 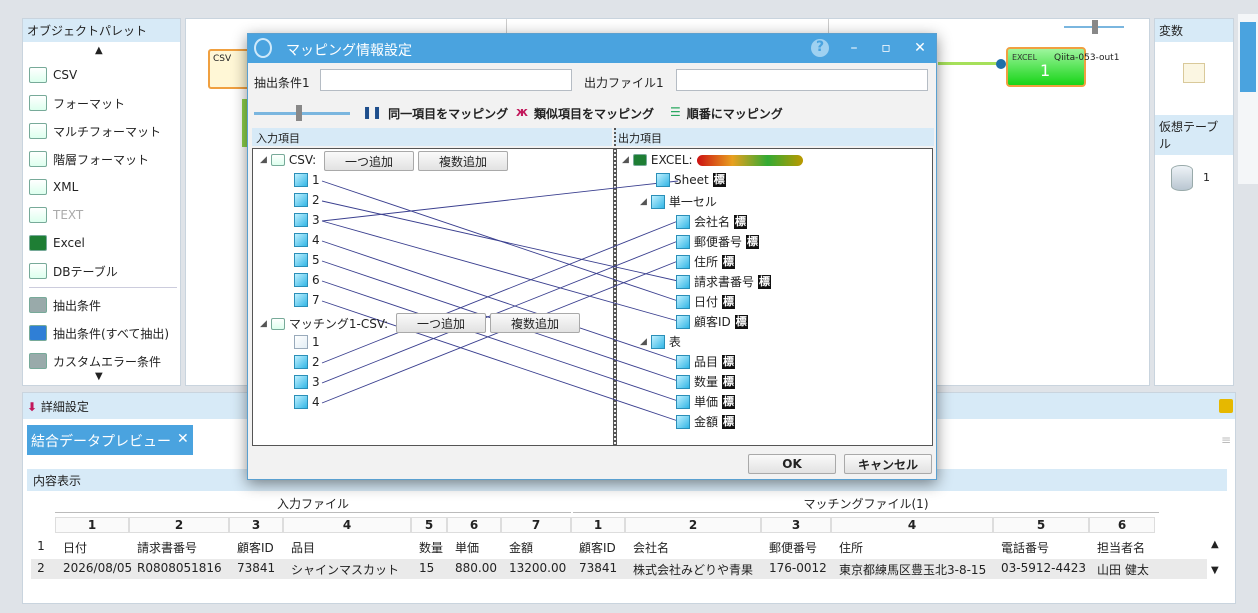 What do you see at coordinates (1194, 73) in the screenshot?
I see `variable-icon` at bounding box center [1194, 73].